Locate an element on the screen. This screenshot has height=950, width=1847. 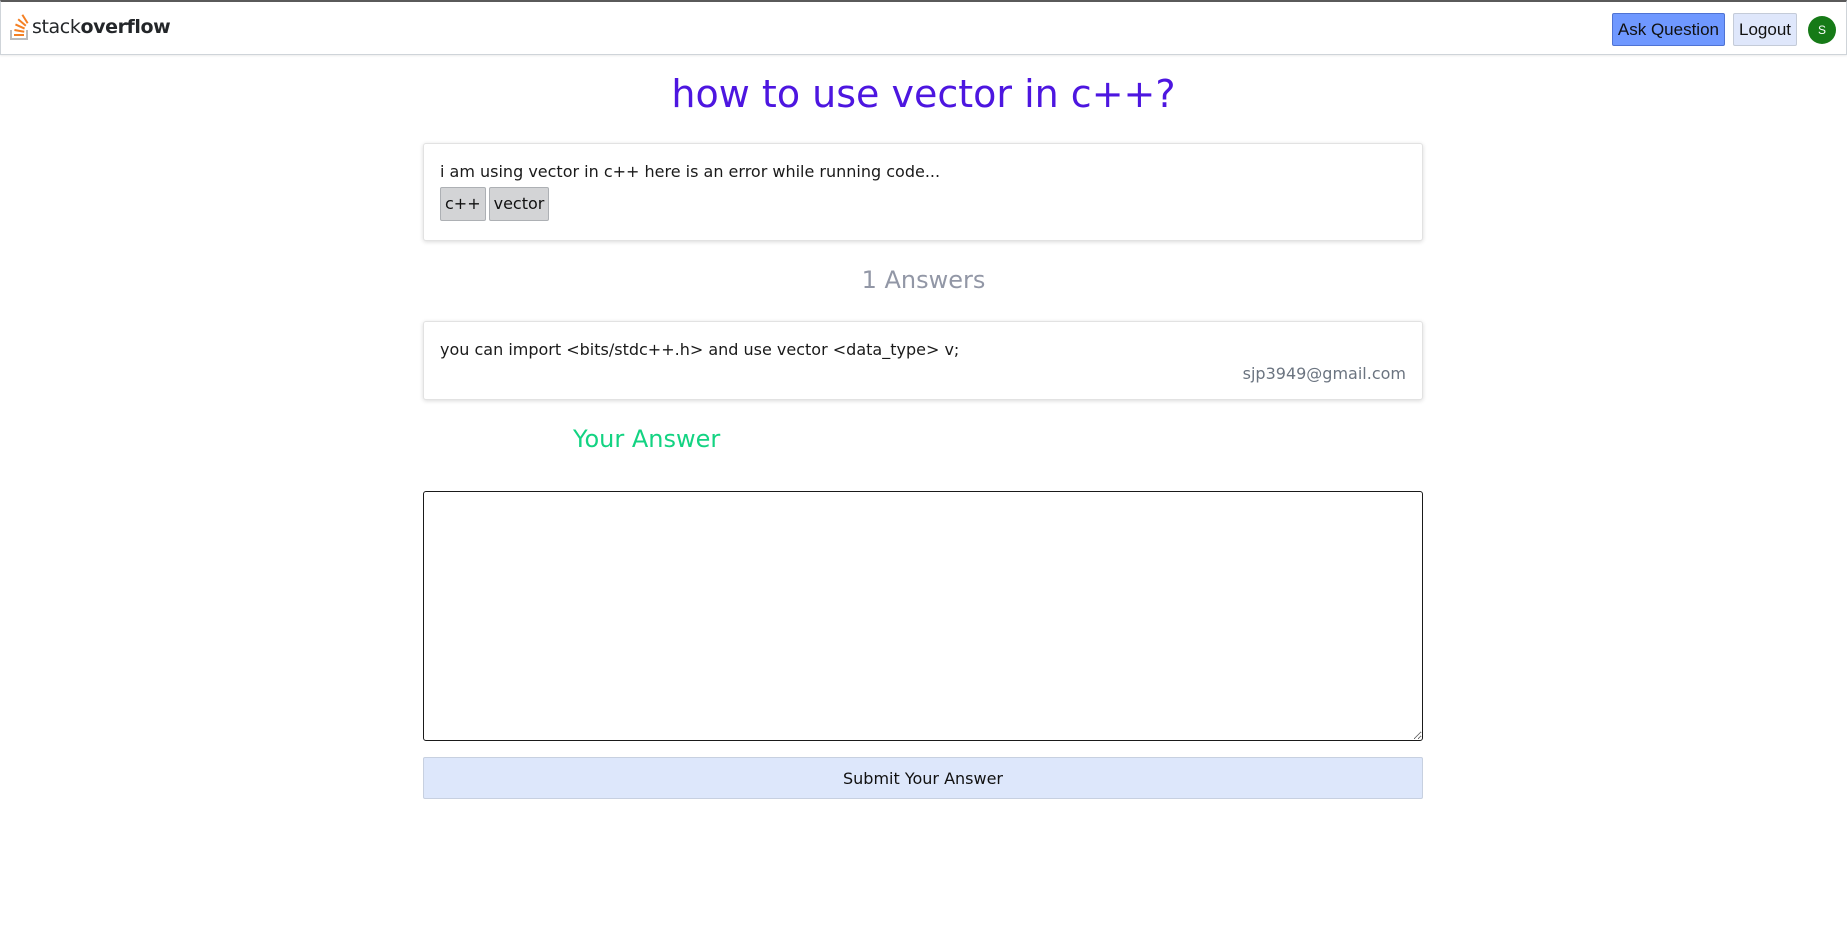
stackoverflow-logo-icon is located at coordinates (20, 27).